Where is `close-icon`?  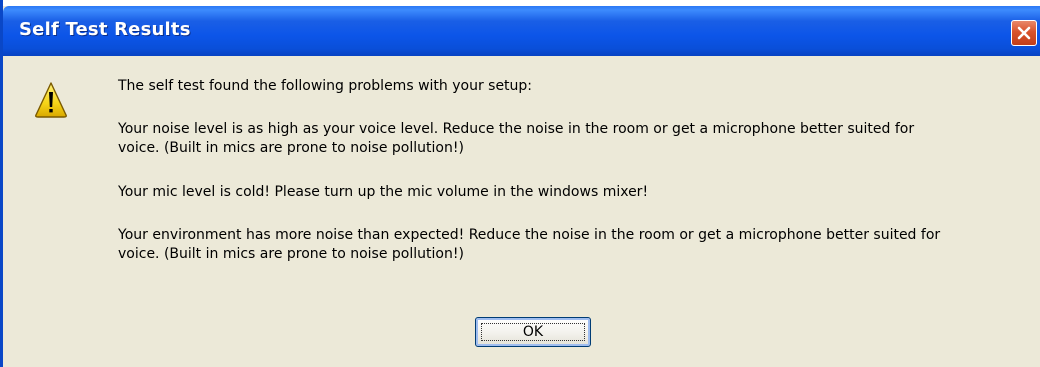
close-icon is located at coordinates (1024, 33).